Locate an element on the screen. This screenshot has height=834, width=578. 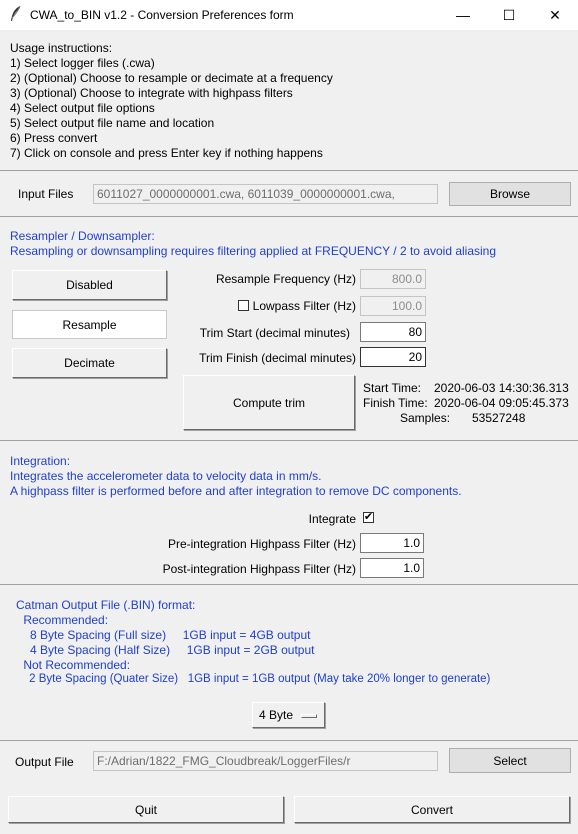
lowpass-filter-label: Lowpass Filter (Hz) is located at coordinates (304, 306).